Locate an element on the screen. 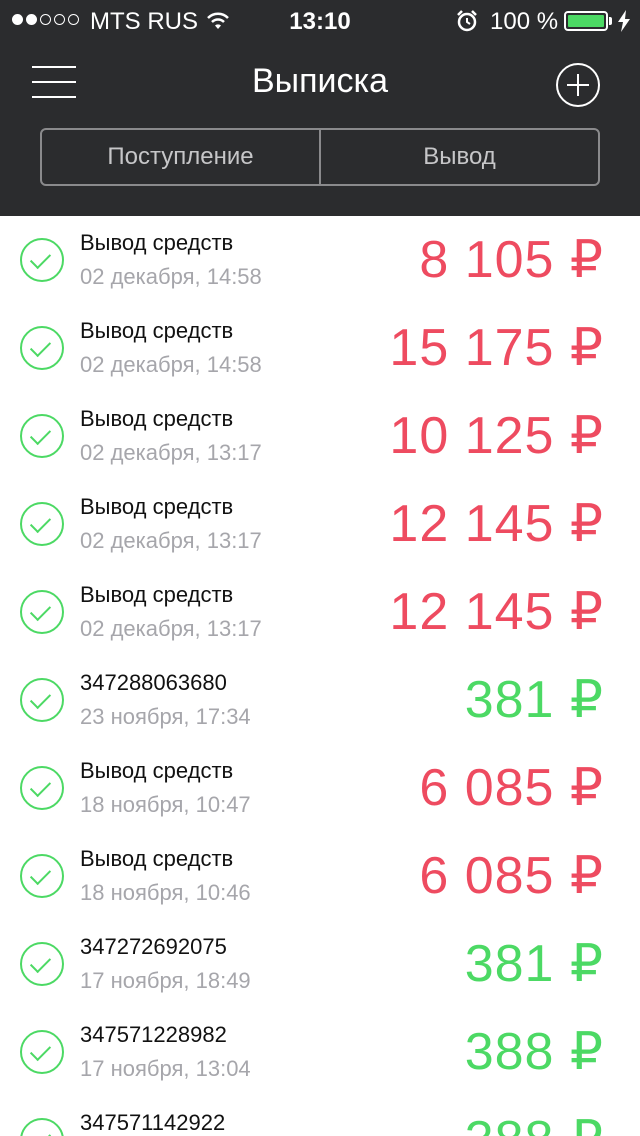 The width and height of the screenshot is (640, 1136). battery-icon is located at coordinates (586, 21).